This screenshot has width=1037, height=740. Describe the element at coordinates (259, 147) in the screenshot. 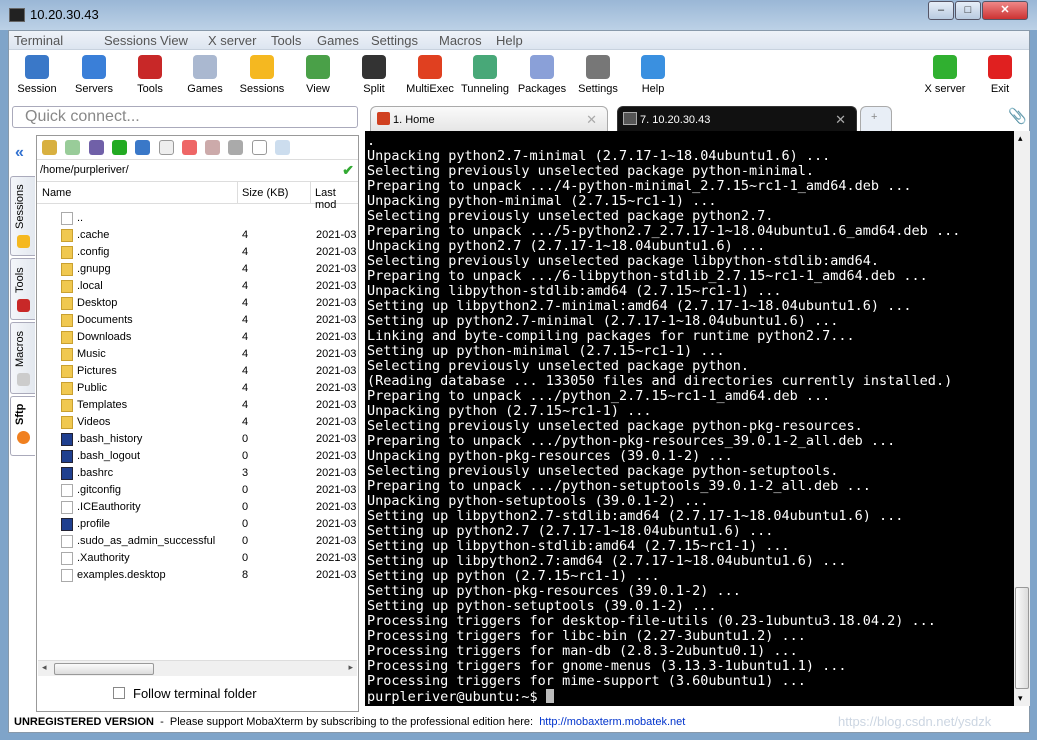

I see `text-icon` at that location.